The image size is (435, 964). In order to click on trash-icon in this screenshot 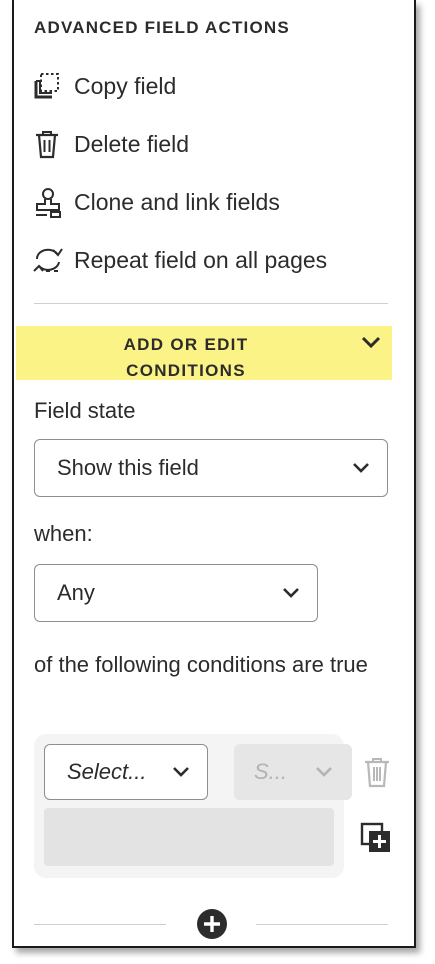, I will do `click(49, 144)`.